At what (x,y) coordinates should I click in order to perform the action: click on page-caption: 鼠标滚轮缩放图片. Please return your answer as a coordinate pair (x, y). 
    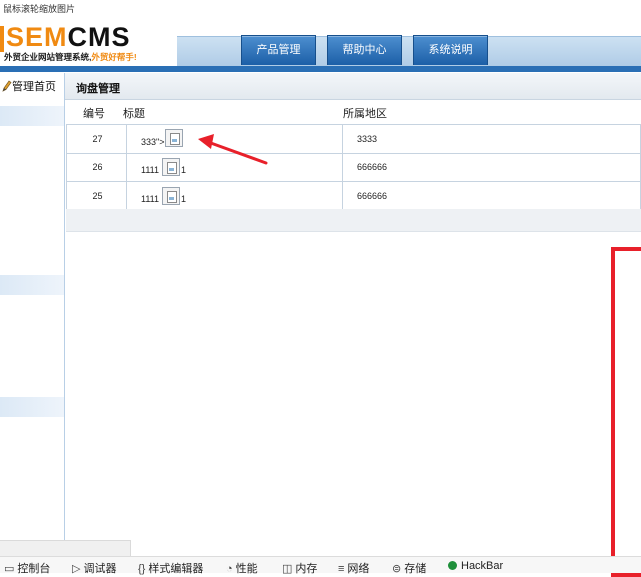
    Looking at the image, I should click on (39, 9).